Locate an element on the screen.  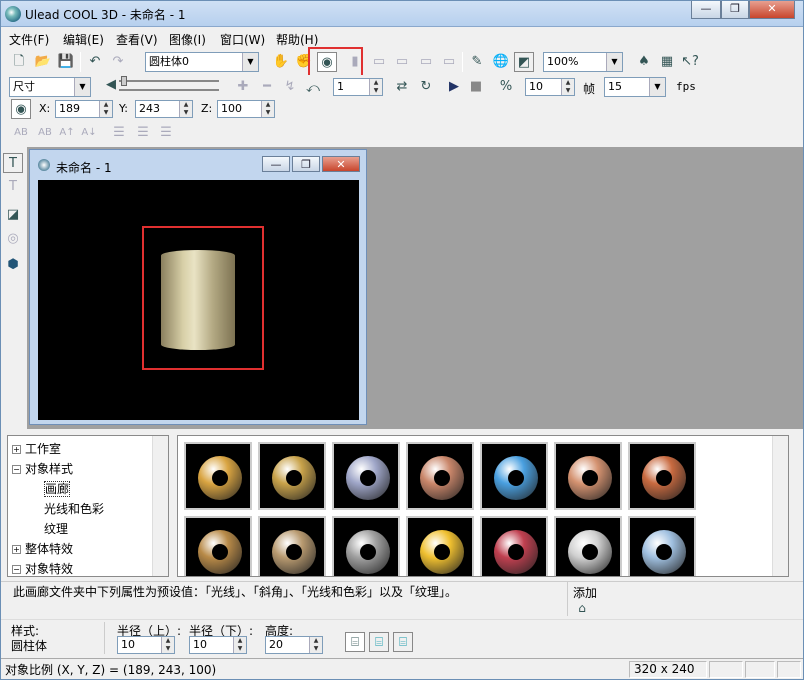
remove-keyframe-icon: ━ is located at coordinates (267, 87).